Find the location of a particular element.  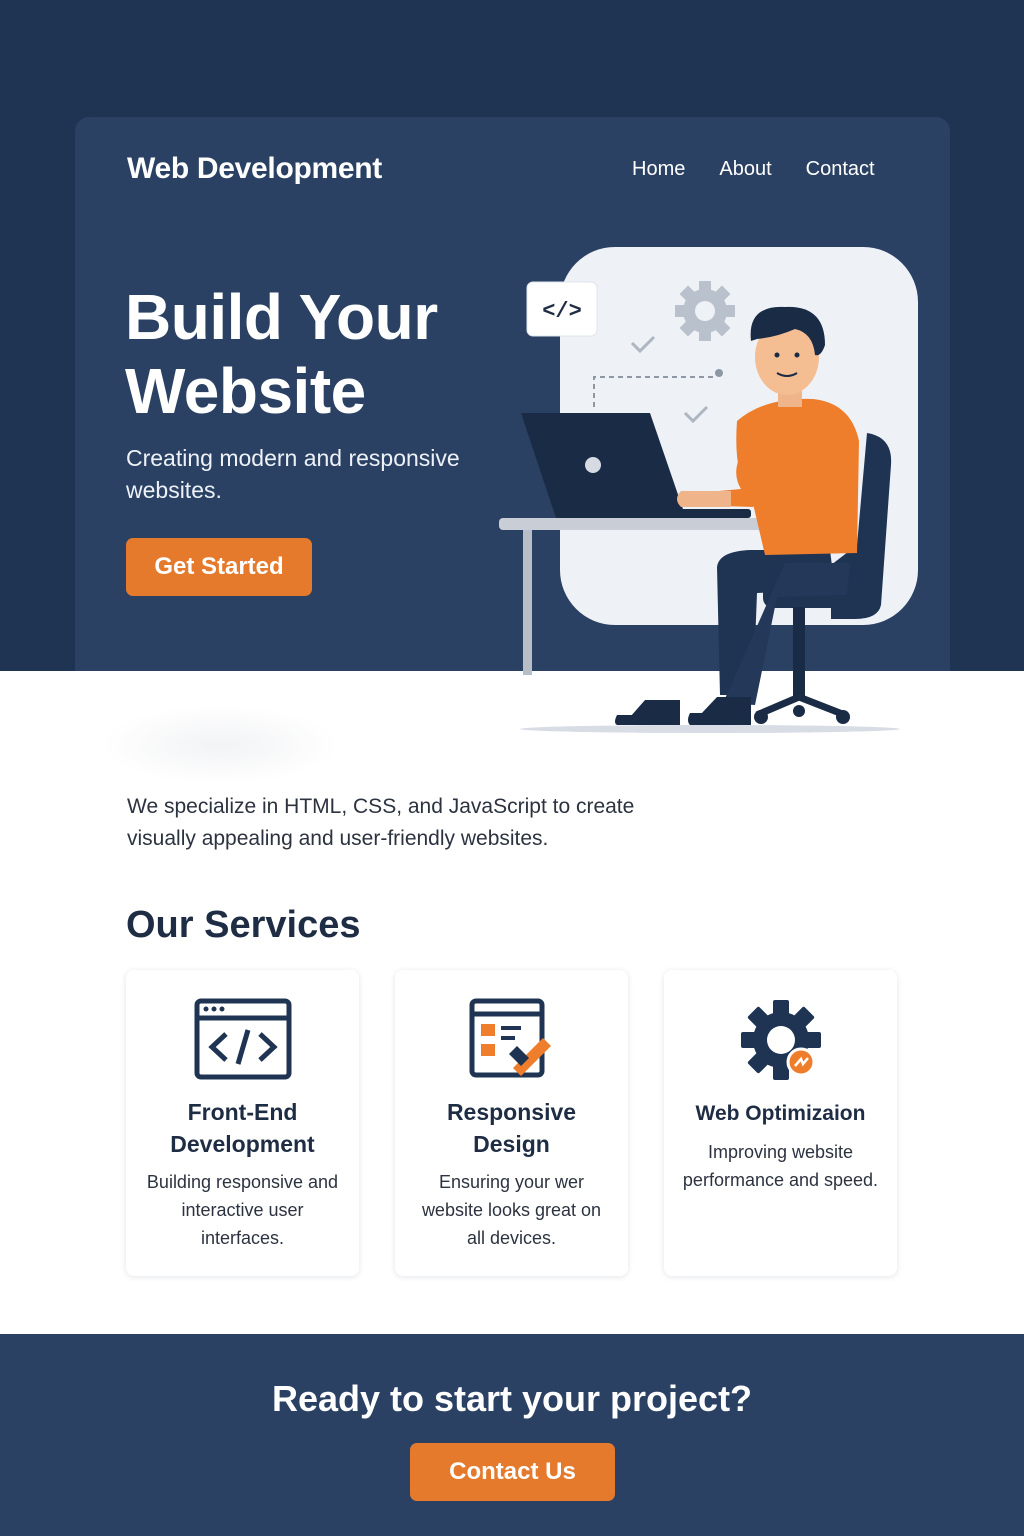

service-title: Front-End Development is located at coordinates (242, 1128).